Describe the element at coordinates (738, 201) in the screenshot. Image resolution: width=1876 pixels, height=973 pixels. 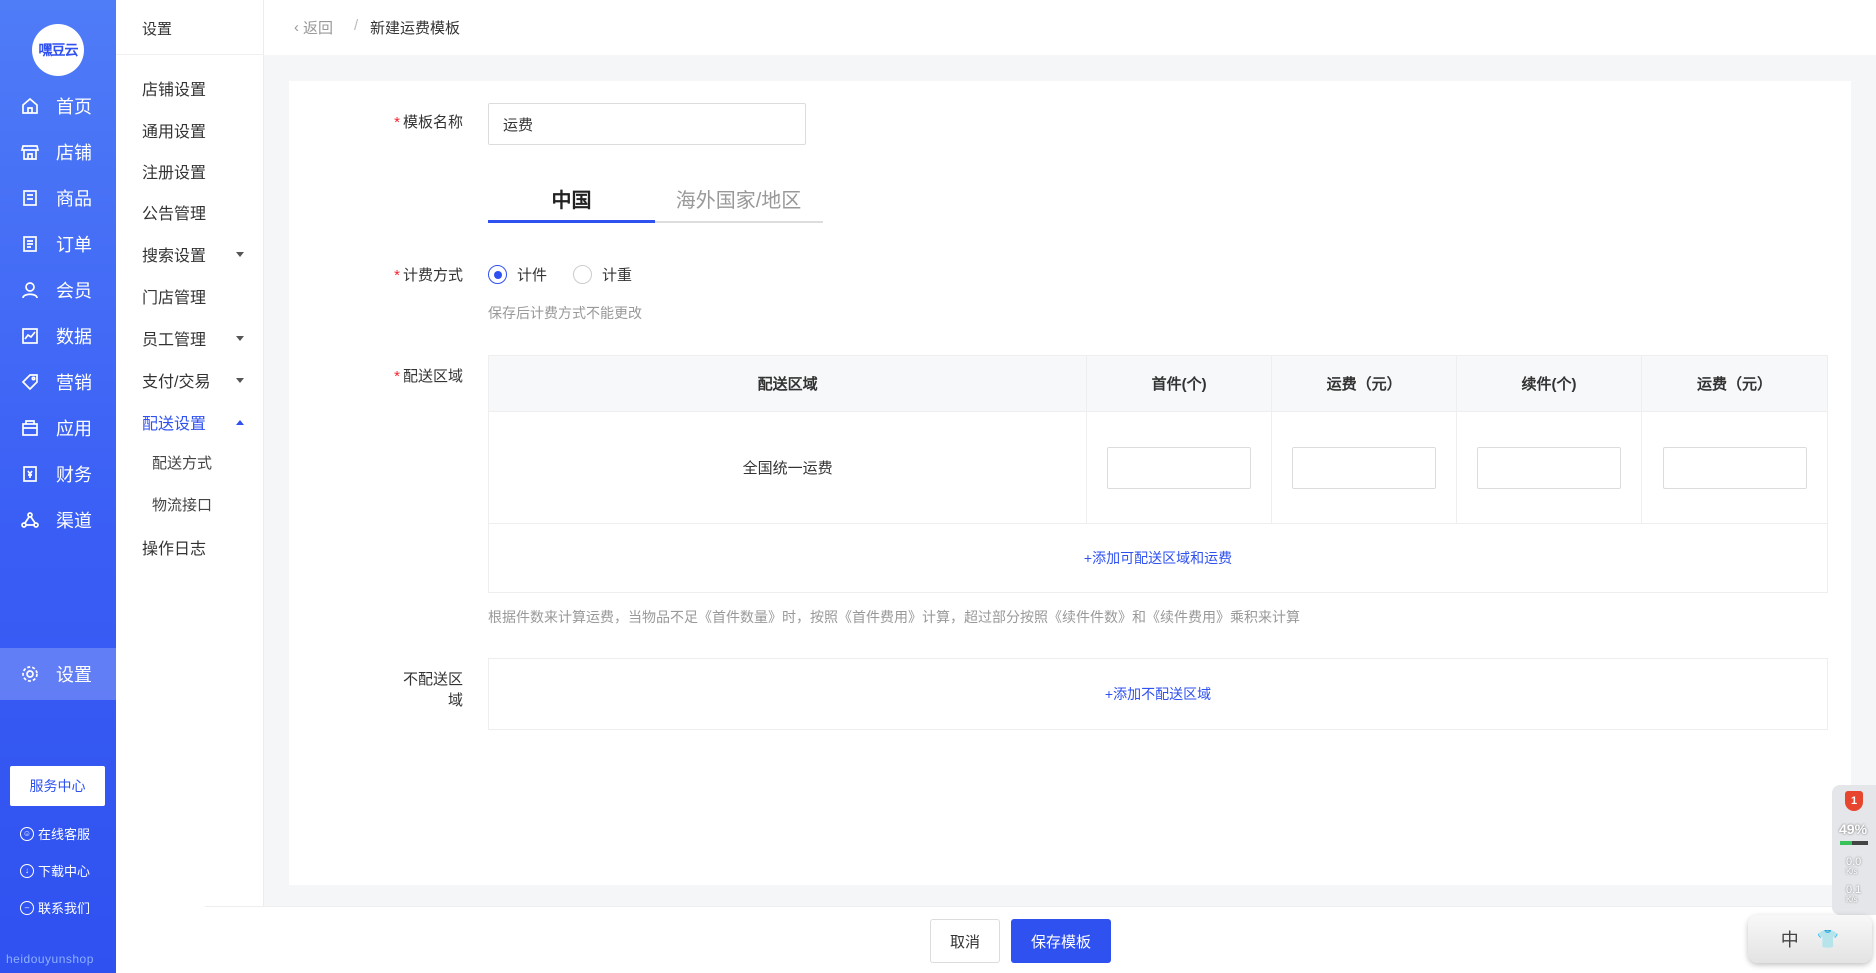
I see `tab-overseas: 海外国家/地区` at that location.